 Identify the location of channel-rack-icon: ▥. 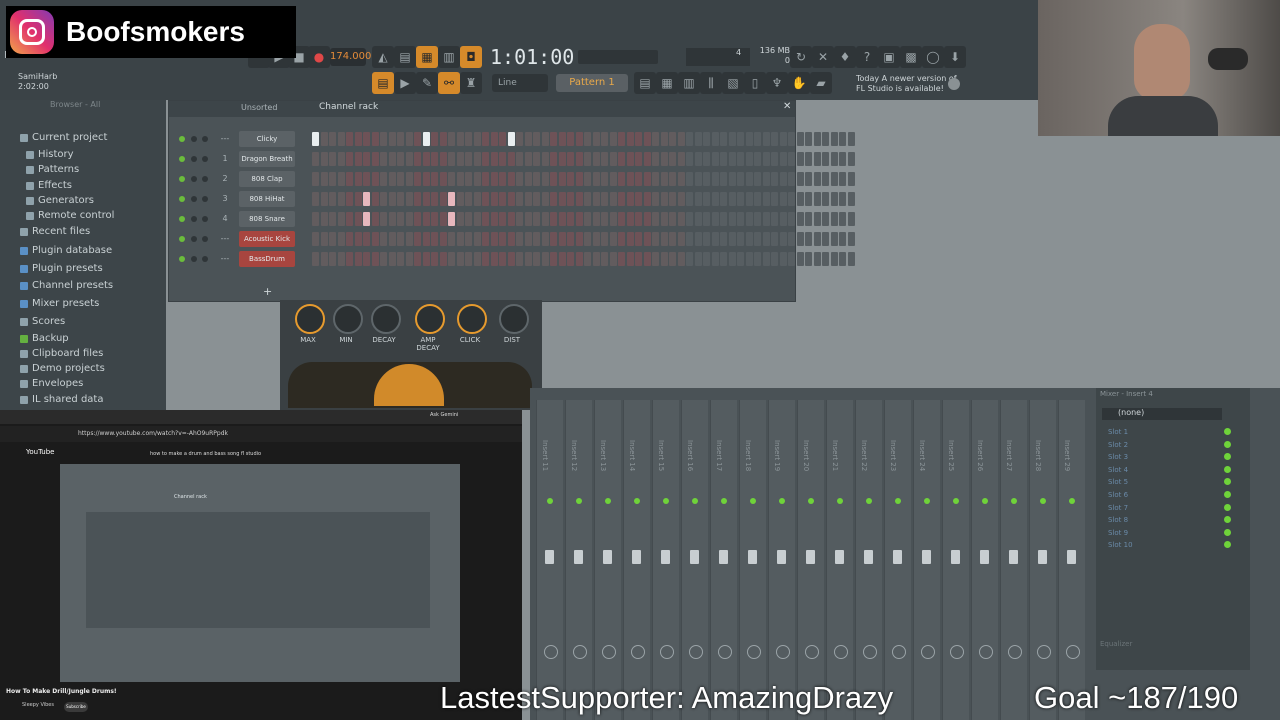
(689, 83).